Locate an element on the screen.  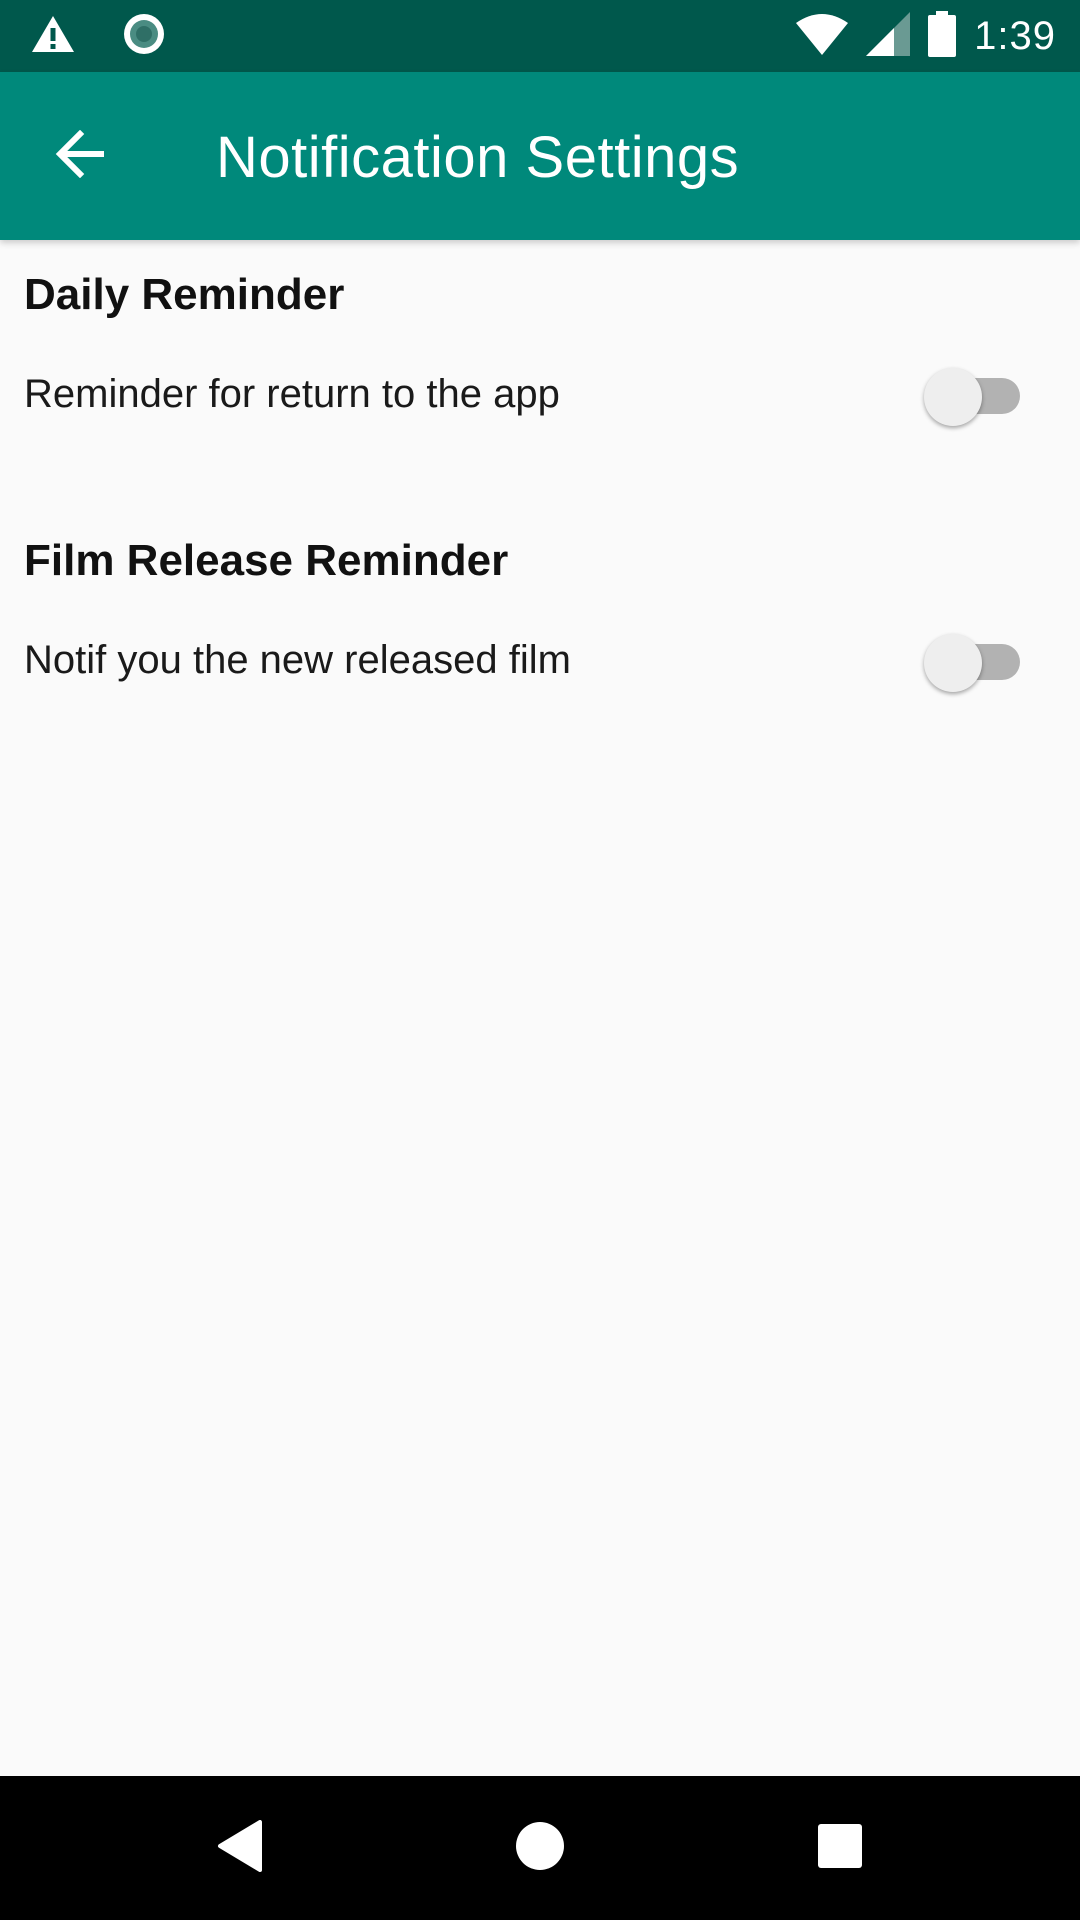
daily-reminder-switch is located at coordinates (974, 393).